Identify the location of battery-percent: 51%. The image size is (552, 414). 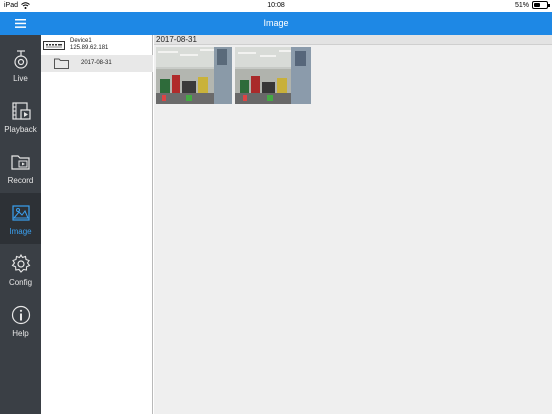
(521, 5).